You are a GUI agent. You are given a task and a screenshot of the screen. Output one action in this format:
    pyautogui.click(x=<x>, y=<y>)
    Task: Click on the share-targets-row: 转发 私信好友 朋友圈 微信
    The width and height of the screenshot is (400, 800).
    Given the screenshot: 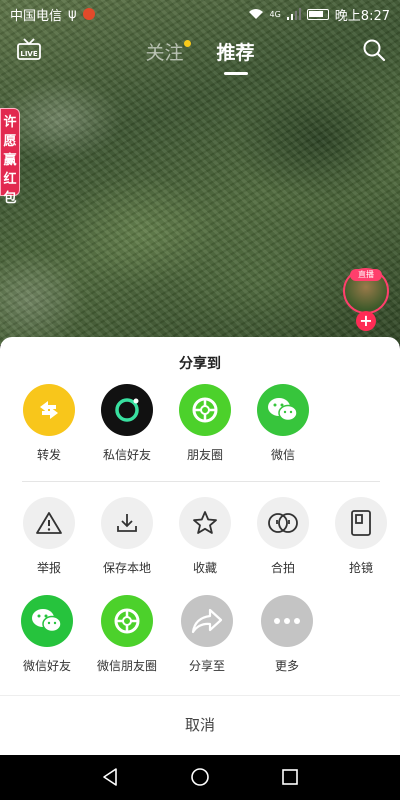 What is the action you would take?
    pyautogui.click(x=200, y=429)
    